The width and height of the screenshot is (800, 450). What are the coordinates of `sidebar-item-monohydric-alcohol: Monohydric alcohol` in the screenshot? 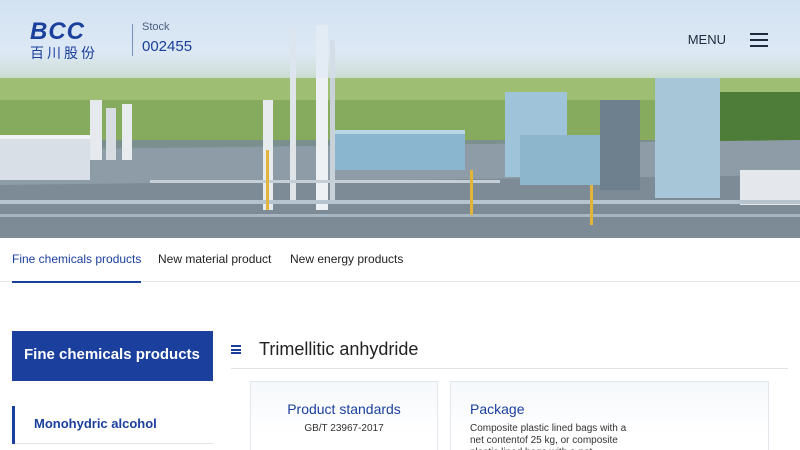 It's located at (112, 425).